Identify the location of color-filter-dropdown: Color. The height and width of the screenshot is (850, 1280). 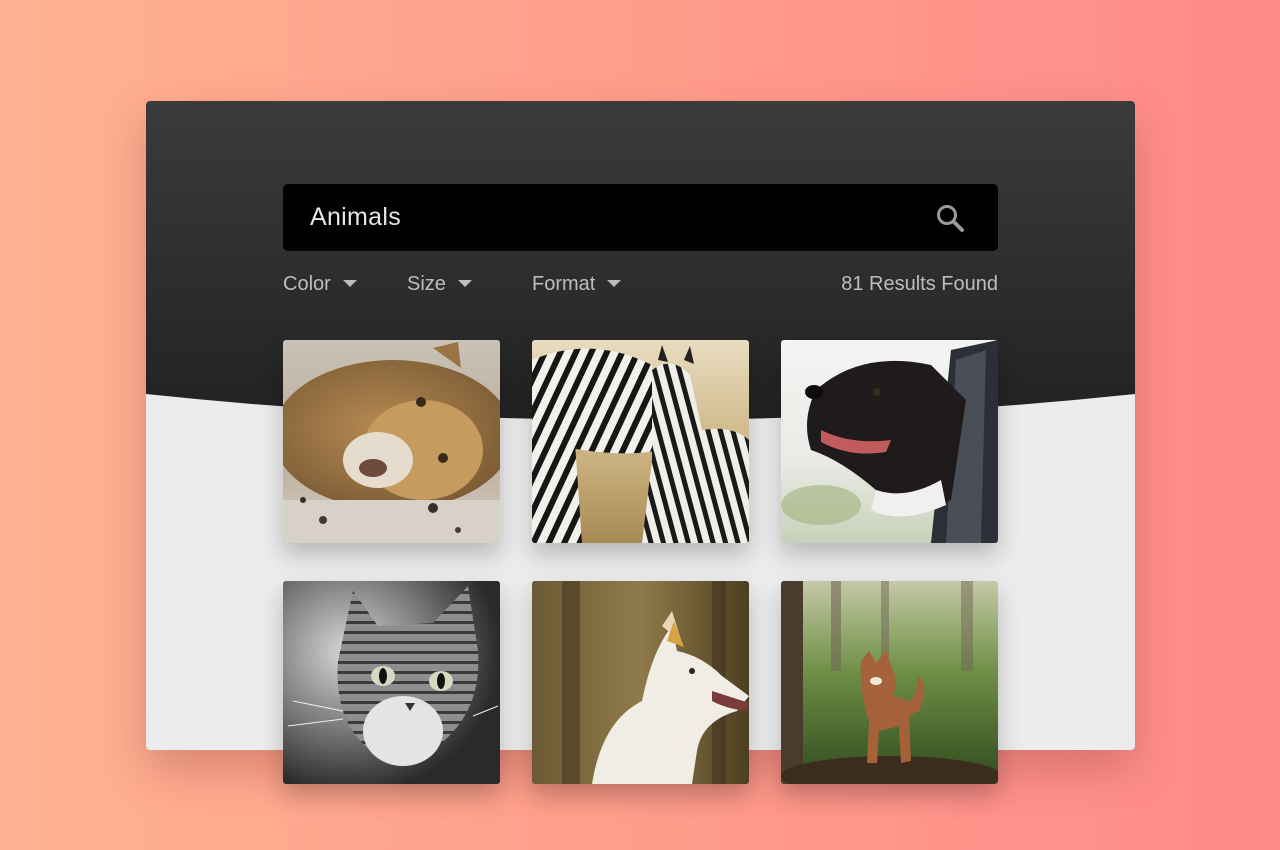
(320, 284).